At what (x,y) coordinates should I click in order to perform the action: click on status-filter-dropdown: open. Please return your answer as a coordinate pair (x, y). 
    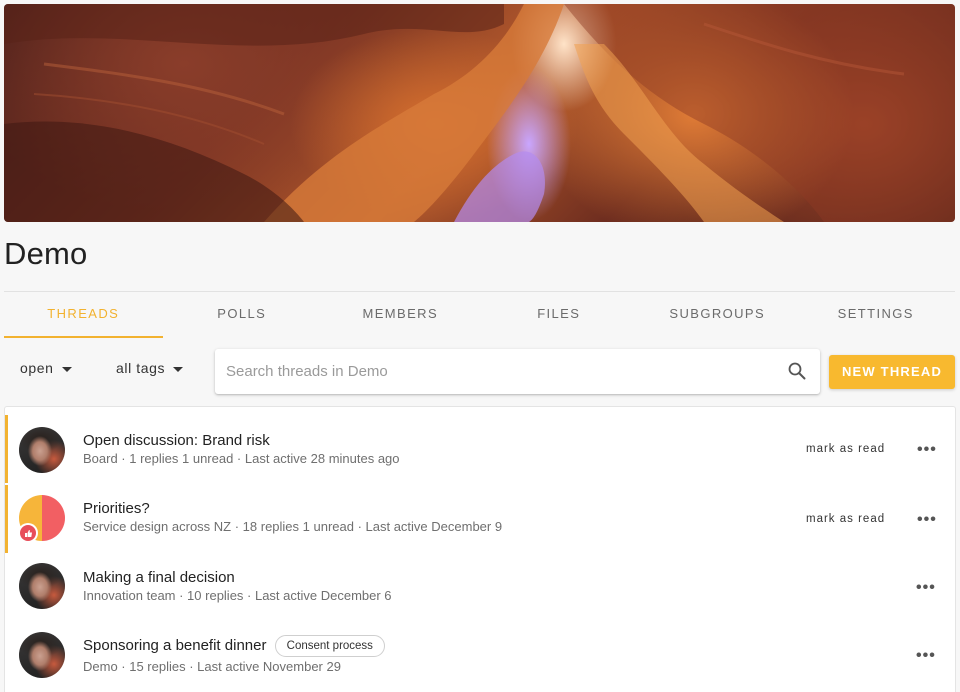
    Looking at the image, I should click on (46, 368).